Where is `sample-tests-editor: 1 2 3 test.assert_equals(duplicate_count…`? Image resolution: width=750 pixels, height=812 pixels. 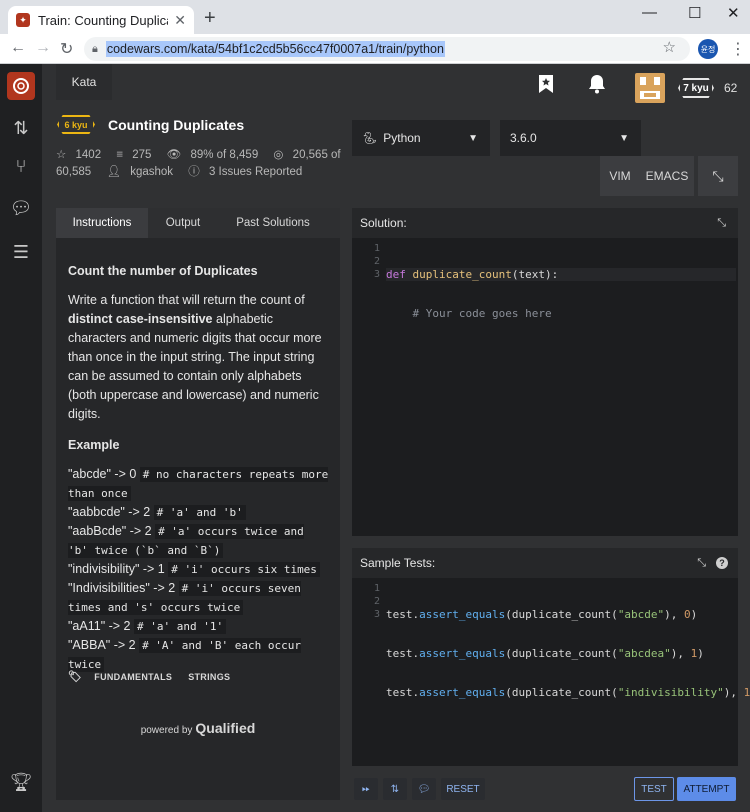
sample-tests-editor: 1 2 3 test.assert_equals(duplicate_count… is located at coordinates (551, 672).